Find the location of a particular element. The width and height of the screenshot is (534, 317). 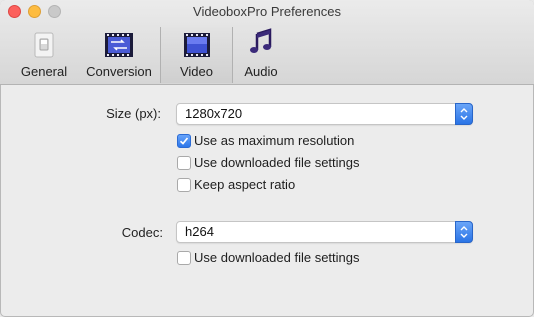

tab-conversion: Conversion is located at coordinates (119, 55).